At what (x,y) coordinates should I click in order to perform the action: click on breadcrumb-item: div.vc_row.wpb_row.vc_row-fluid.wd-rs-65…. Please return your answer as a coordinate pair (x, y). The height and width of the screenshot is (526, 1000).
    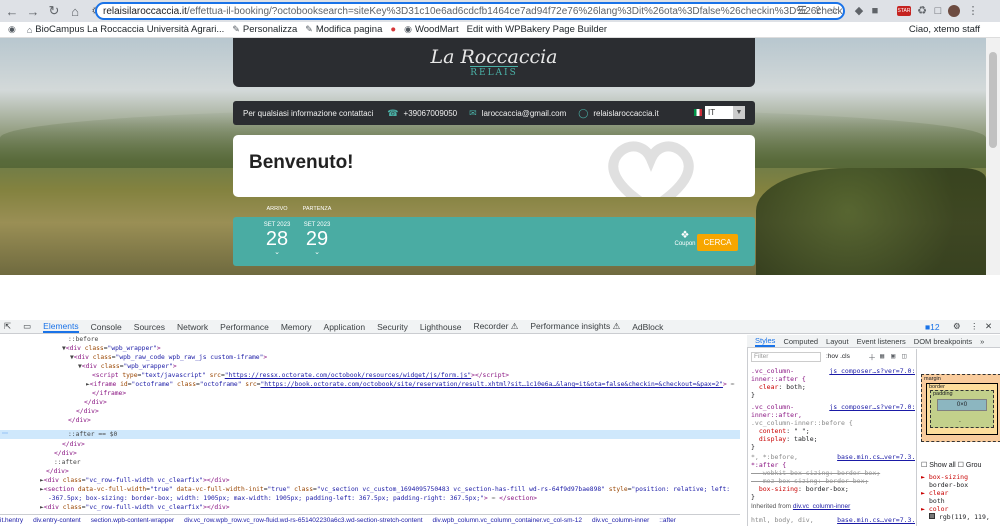
    Looking at the image, I should click on (303, 520).